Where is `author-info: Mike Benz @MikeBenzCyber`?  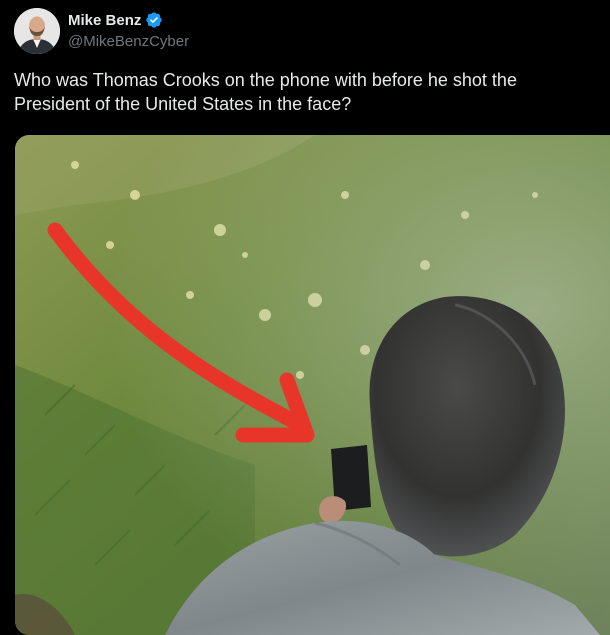 author-info: Mike Benz @MikeBenzCyber is located at coordinates (128, 32).